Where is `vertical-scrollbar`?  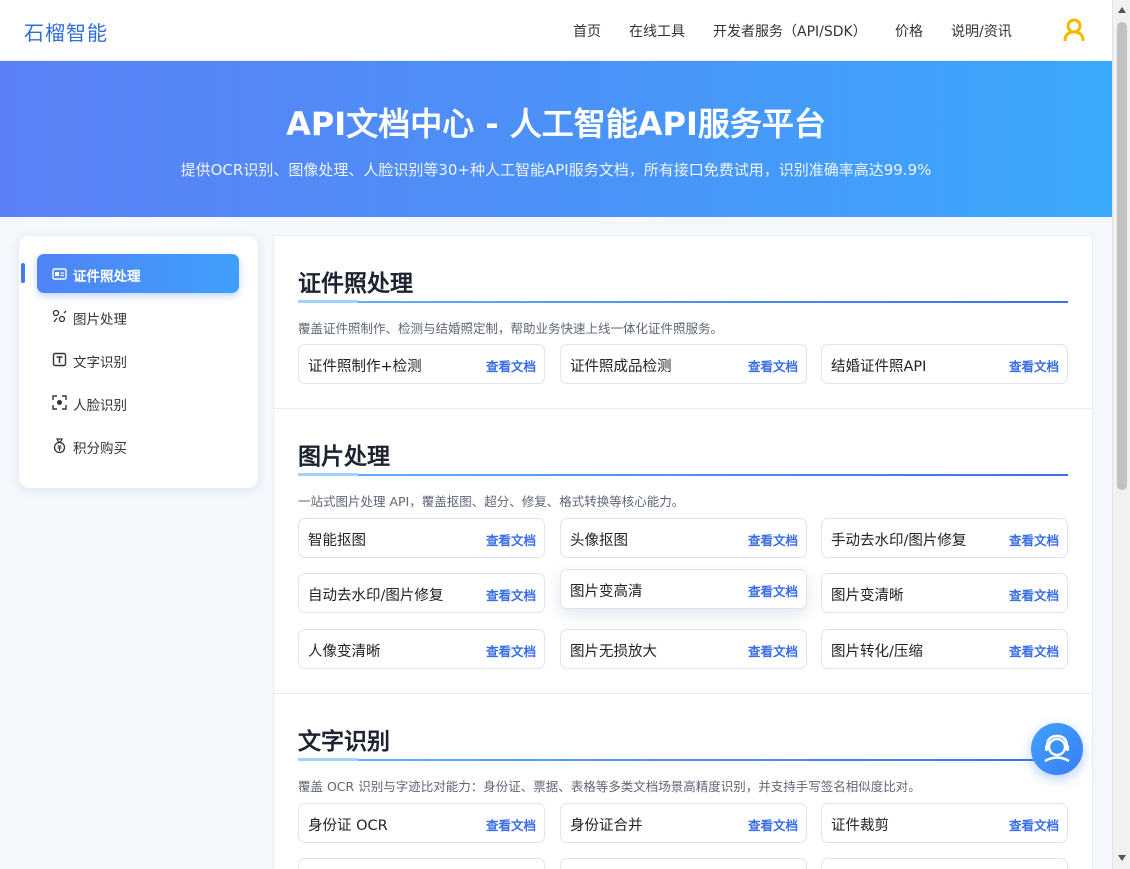 vertical-scrollbar is located at coordinates (1121, 434).